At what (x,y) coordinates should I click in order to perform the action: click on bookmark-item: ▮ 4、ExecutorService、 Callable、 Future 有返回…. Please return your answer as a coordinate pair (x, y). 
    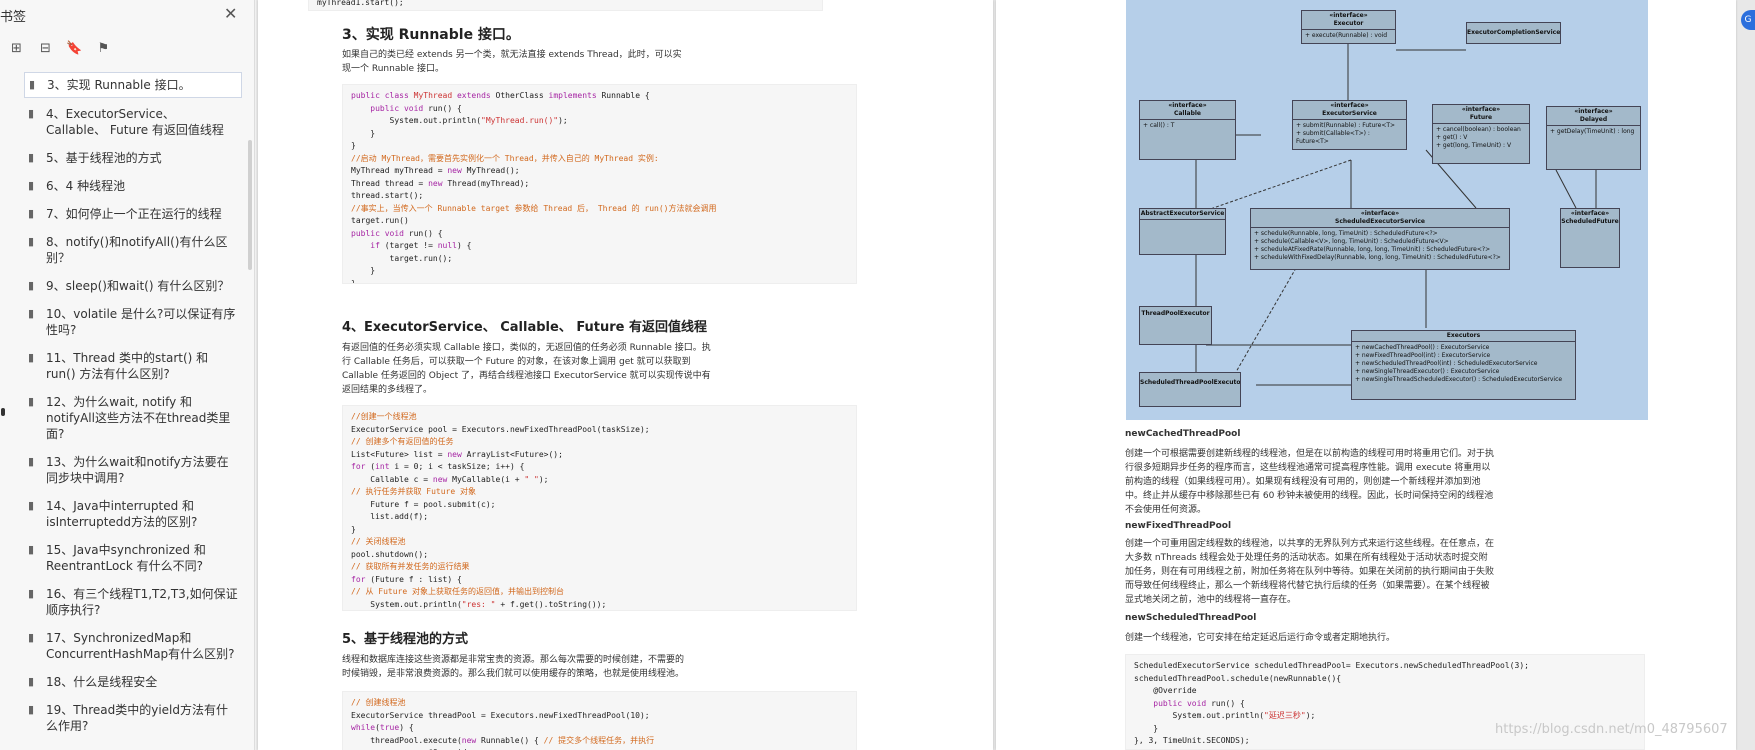
    Looking at the image, I should click on (133, 122).